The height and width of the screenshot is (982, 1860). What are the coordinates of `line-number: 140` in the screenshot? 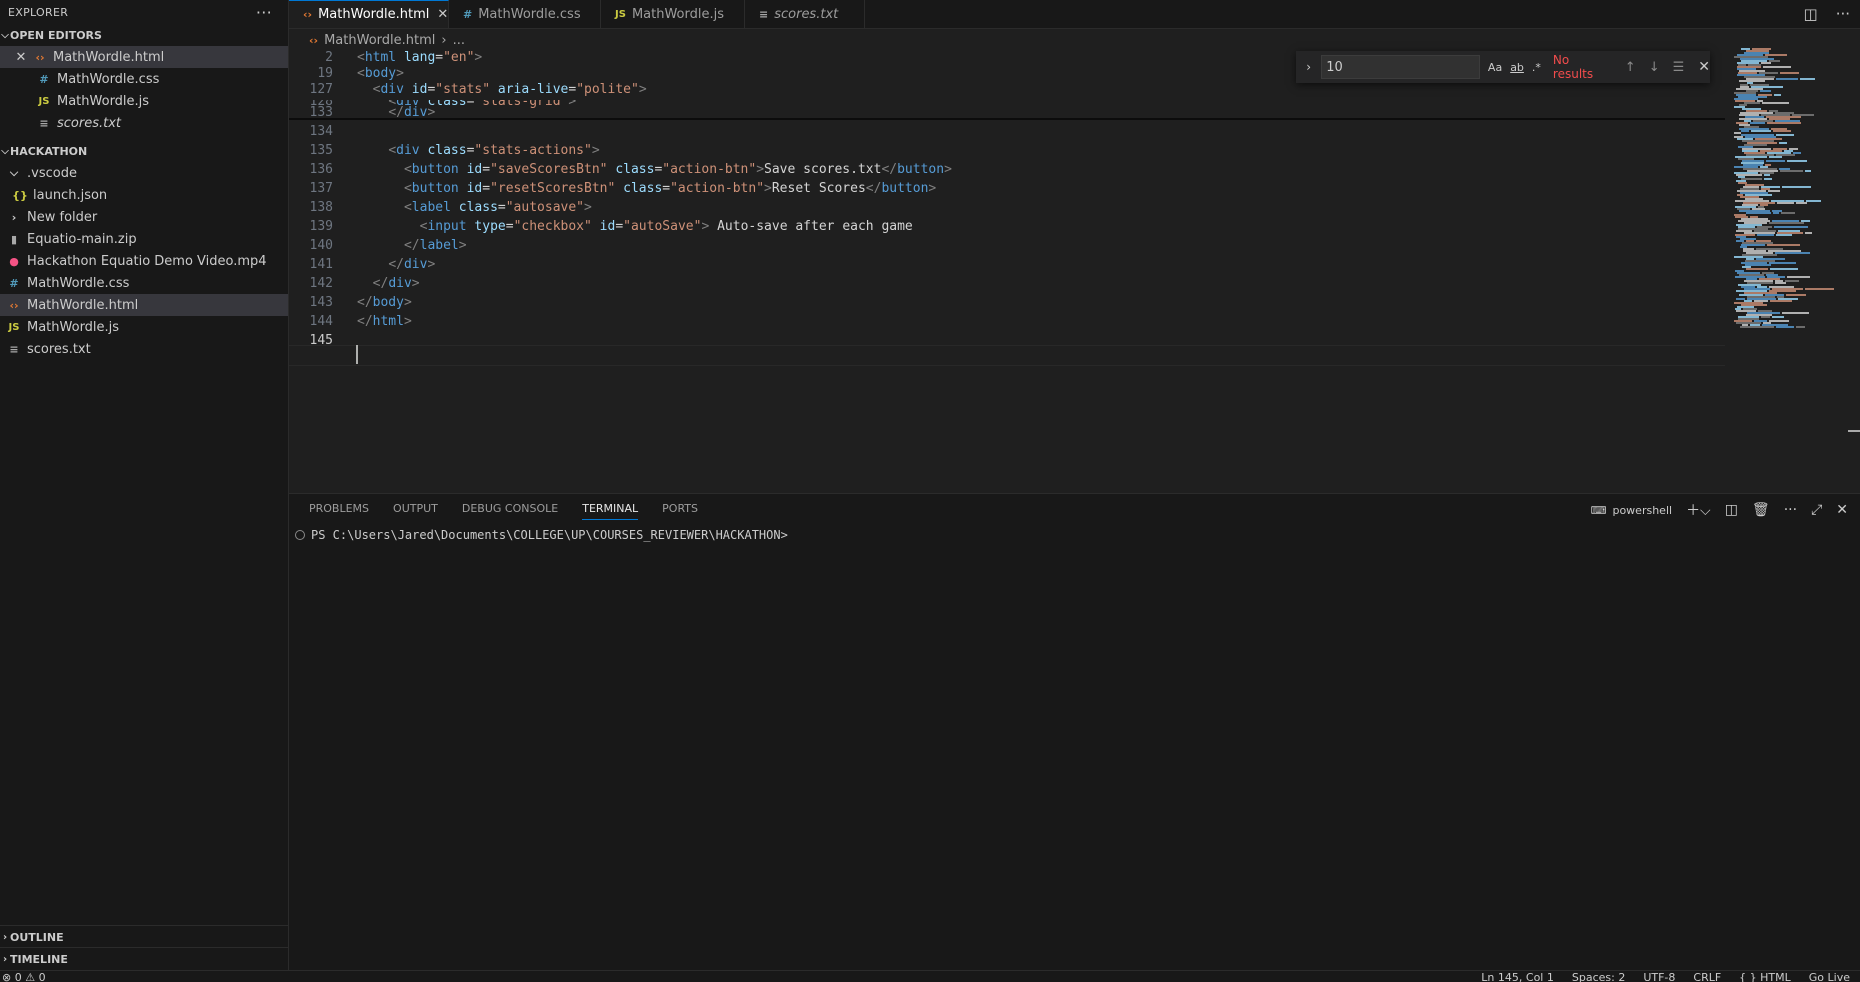 It's located at (321, 245).